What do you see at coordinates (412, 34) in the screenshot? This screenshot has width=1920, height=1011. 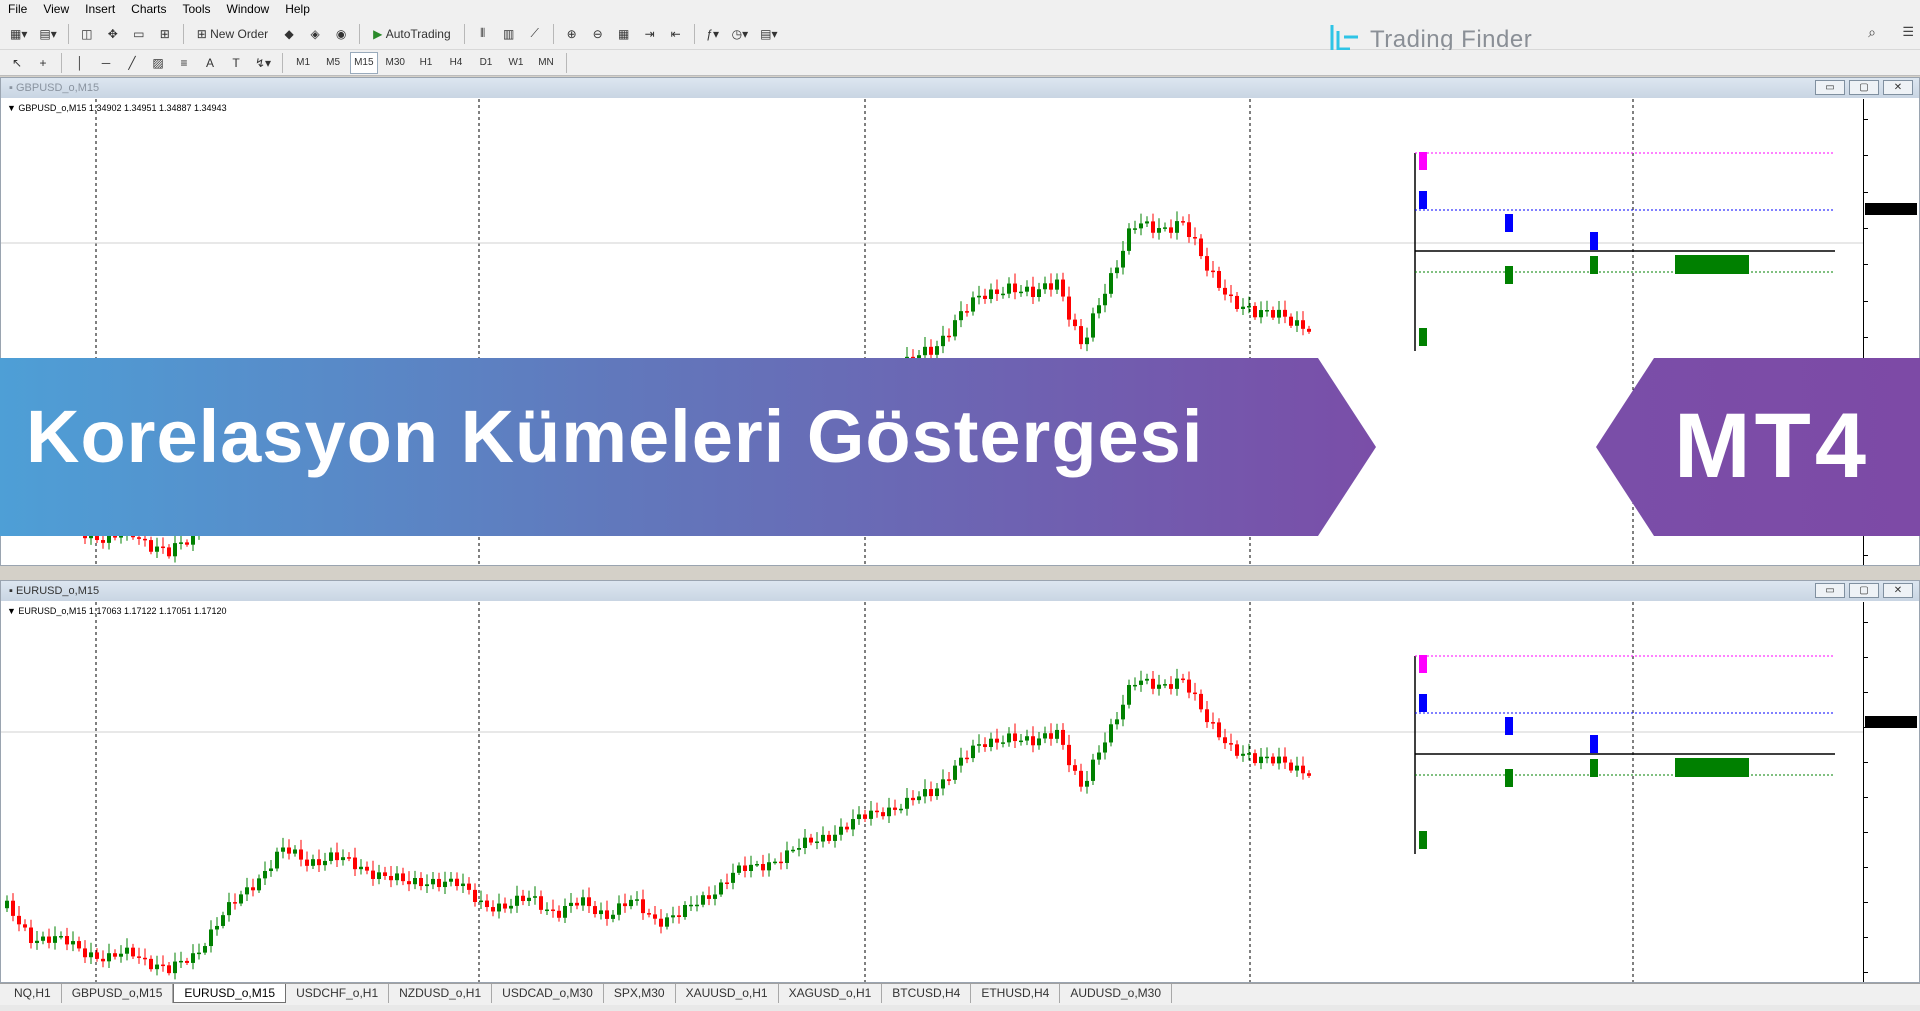 I see `auto-trading-button: ▶ AutoTrading` at bounding box center [412, 34].